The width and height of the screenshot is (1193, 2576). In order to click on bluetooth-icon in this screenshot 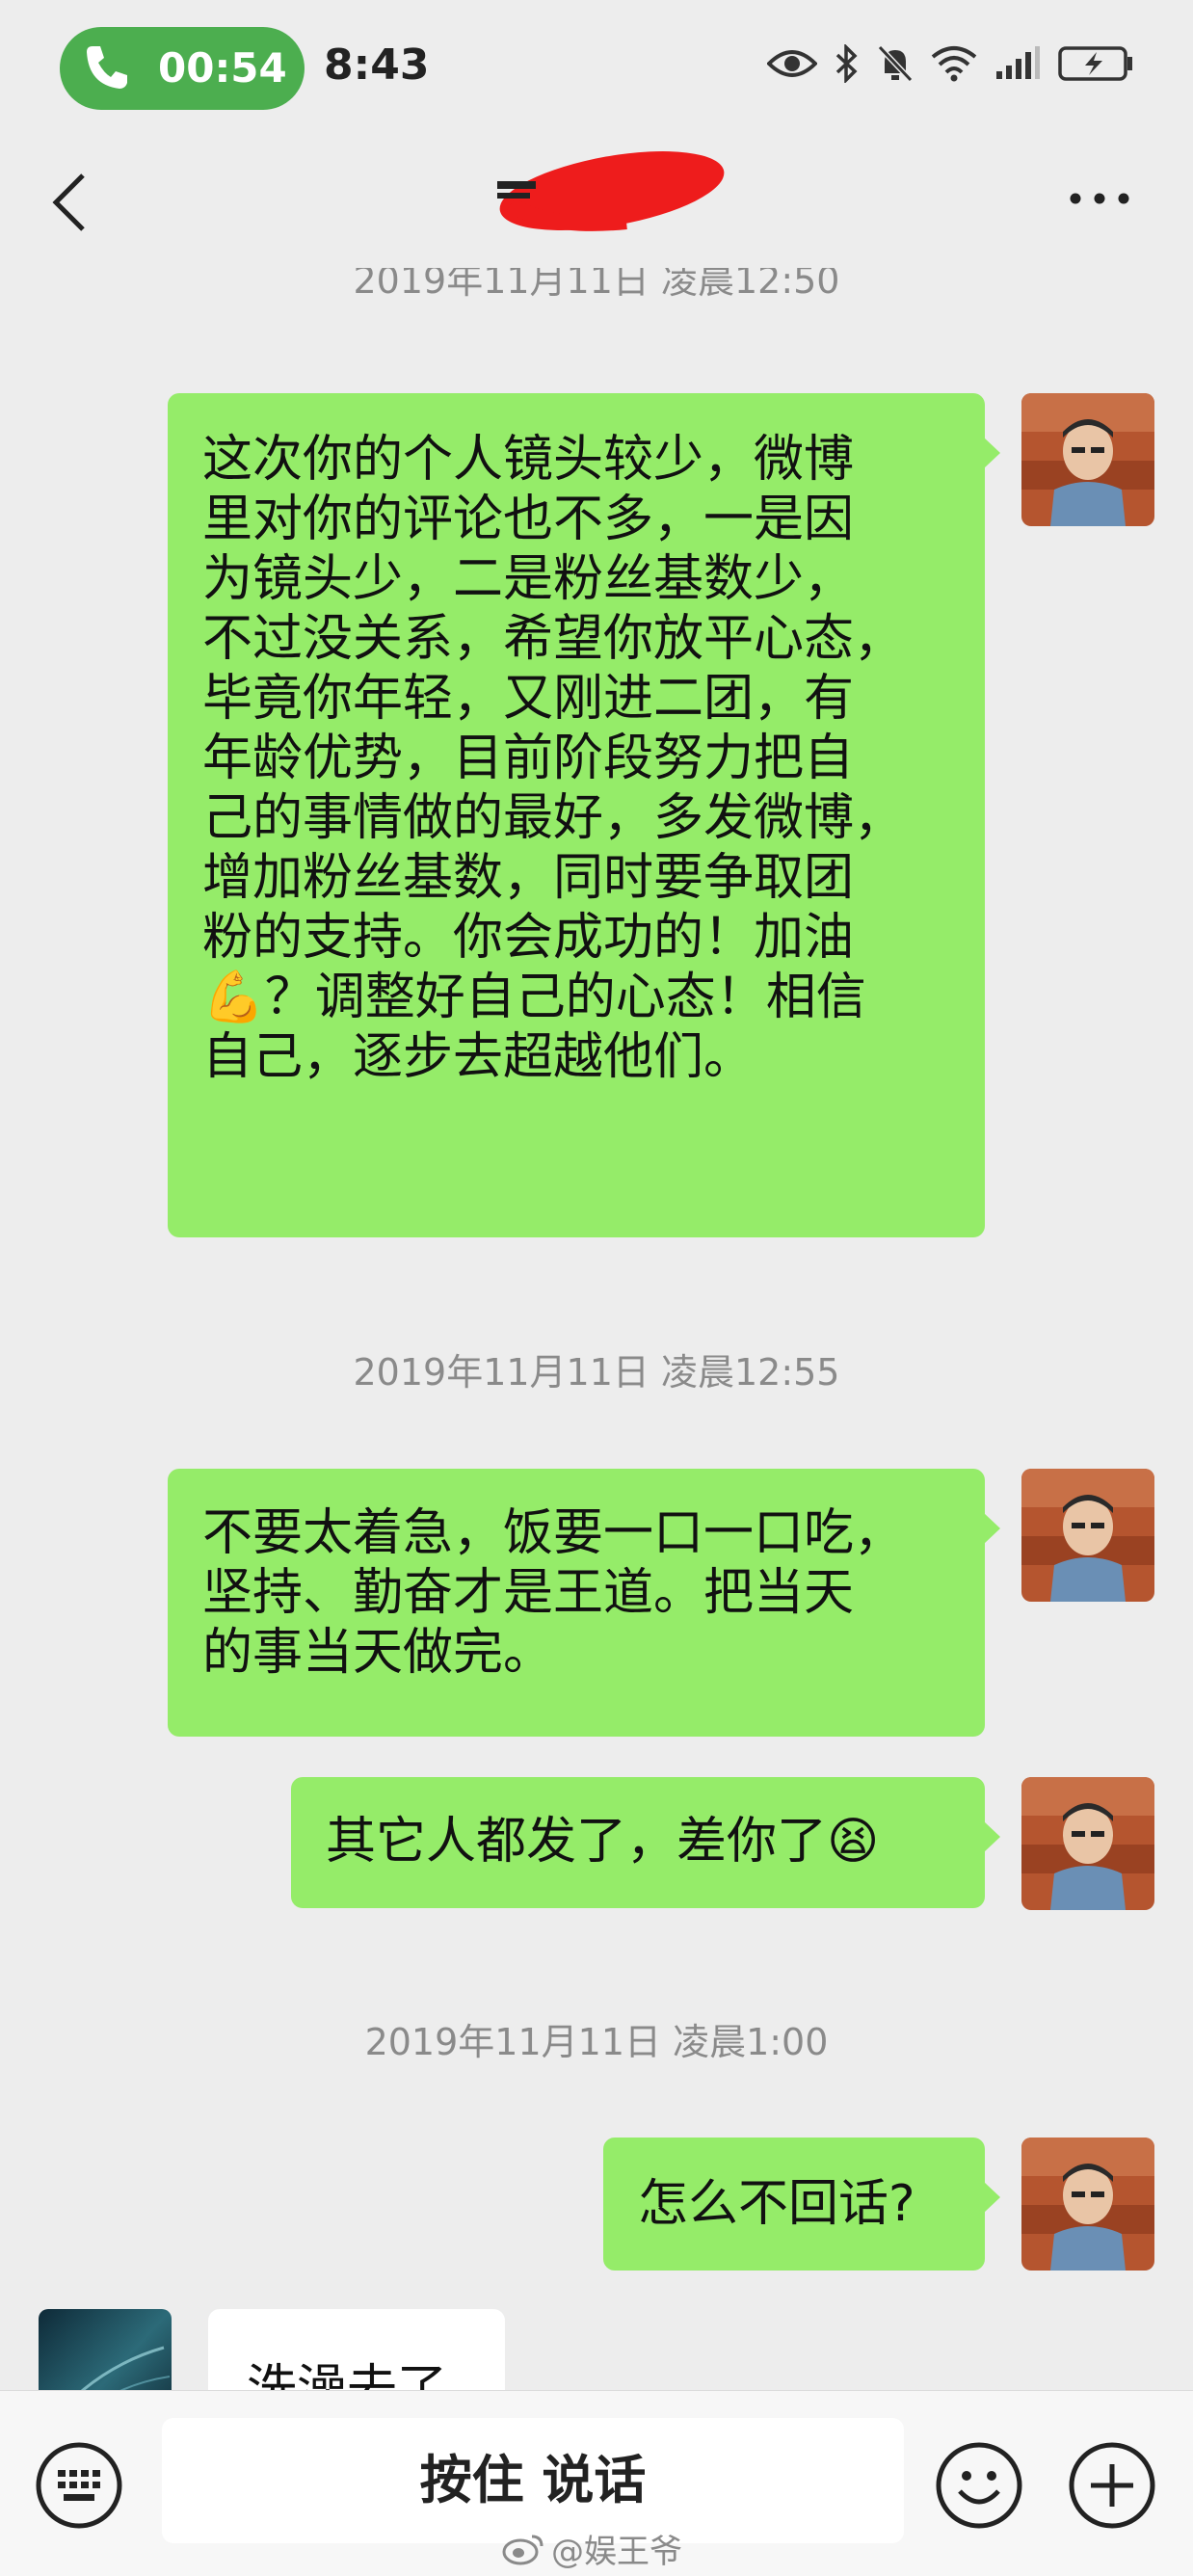, I will do `click(847, 64)`.